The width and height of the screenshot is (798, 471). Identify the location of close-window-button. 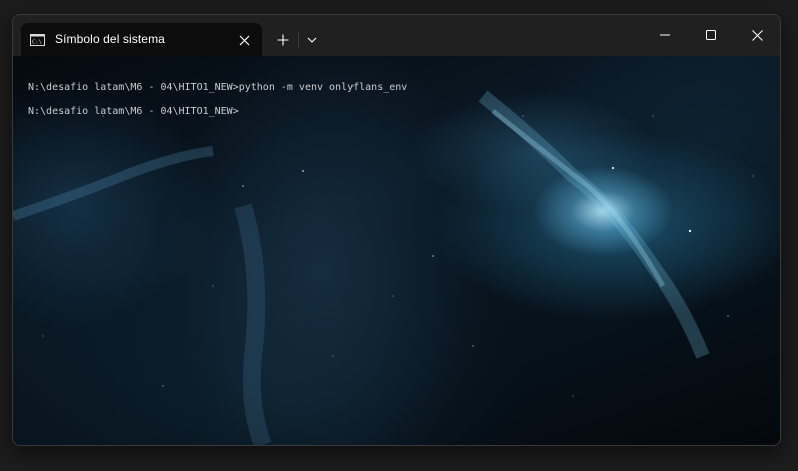
(757, 35).